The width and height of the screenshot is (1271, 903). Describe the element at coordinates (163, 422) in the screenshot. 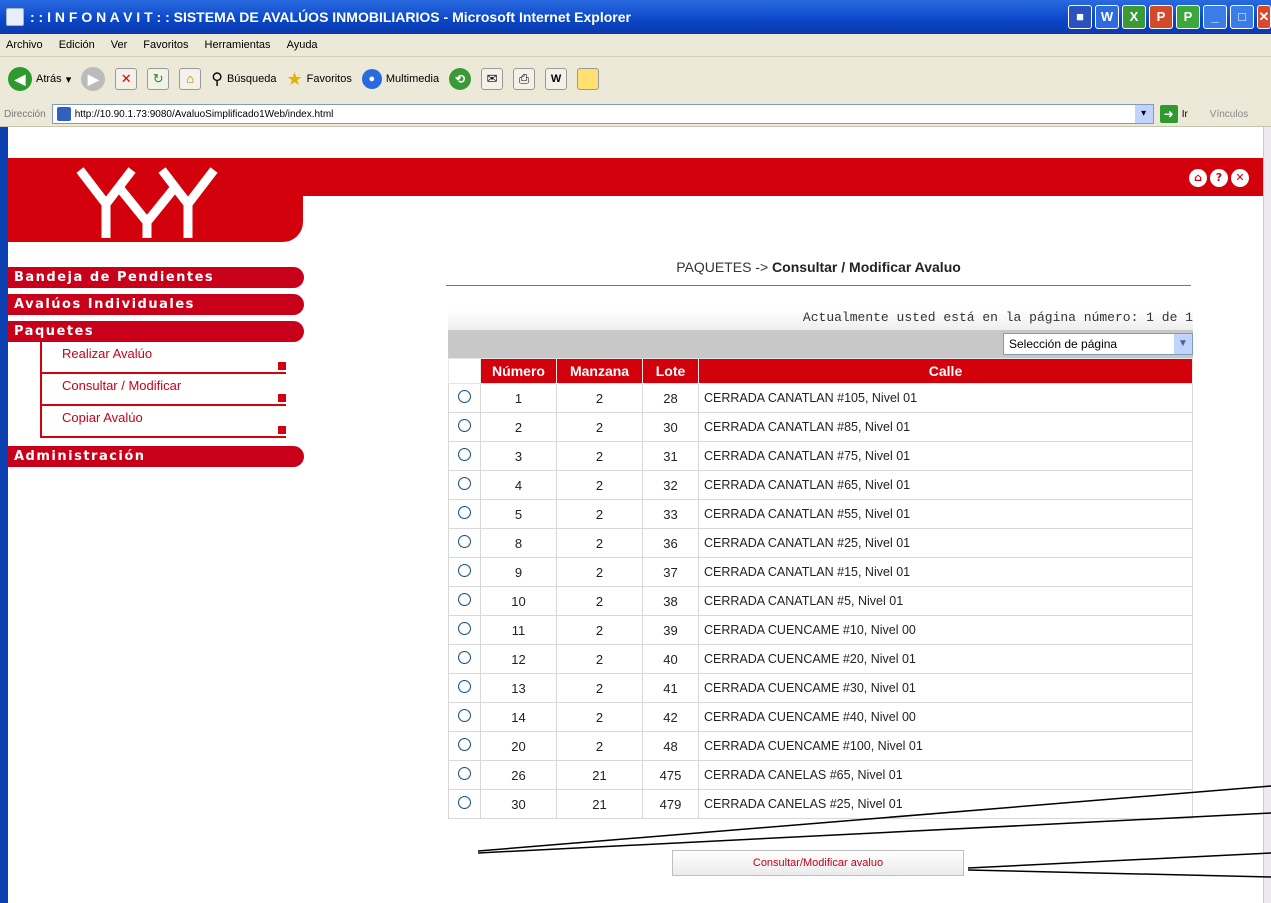

I see `subnav-copiar-avaluo: Copiar Avalúo` at that location.